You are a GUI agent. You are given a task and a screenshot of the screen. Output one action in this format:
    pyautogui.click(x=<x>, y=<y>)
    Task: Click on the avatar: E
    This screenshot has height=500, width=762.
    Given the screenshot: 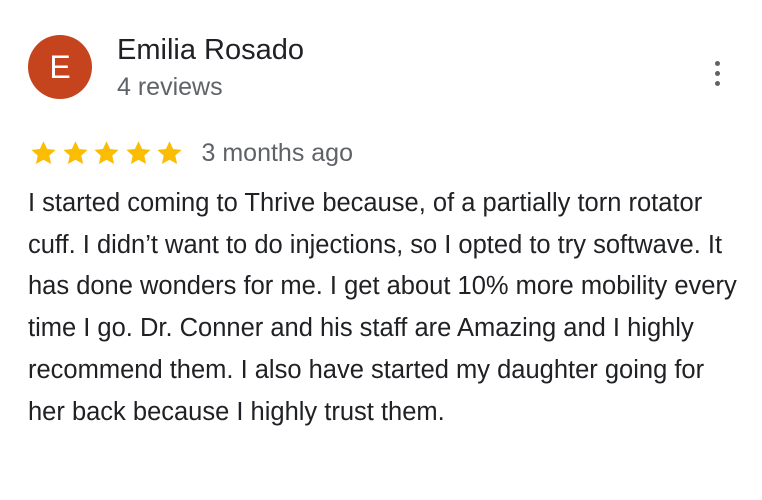 What is the action you would take?
    pyautogui.click(x=60, y=67)
    